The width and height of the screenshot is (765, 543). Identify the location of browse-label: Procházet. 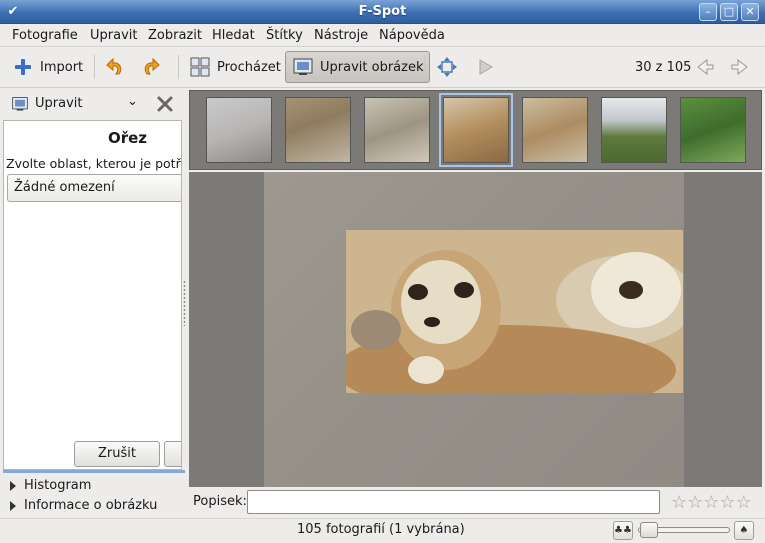
(249, 67).